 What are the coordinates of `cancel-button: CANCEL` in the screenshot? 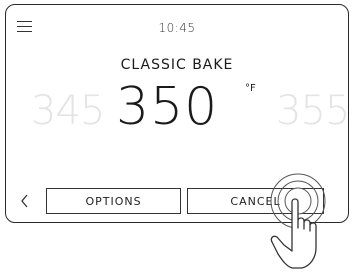 It's located at (255, 201).